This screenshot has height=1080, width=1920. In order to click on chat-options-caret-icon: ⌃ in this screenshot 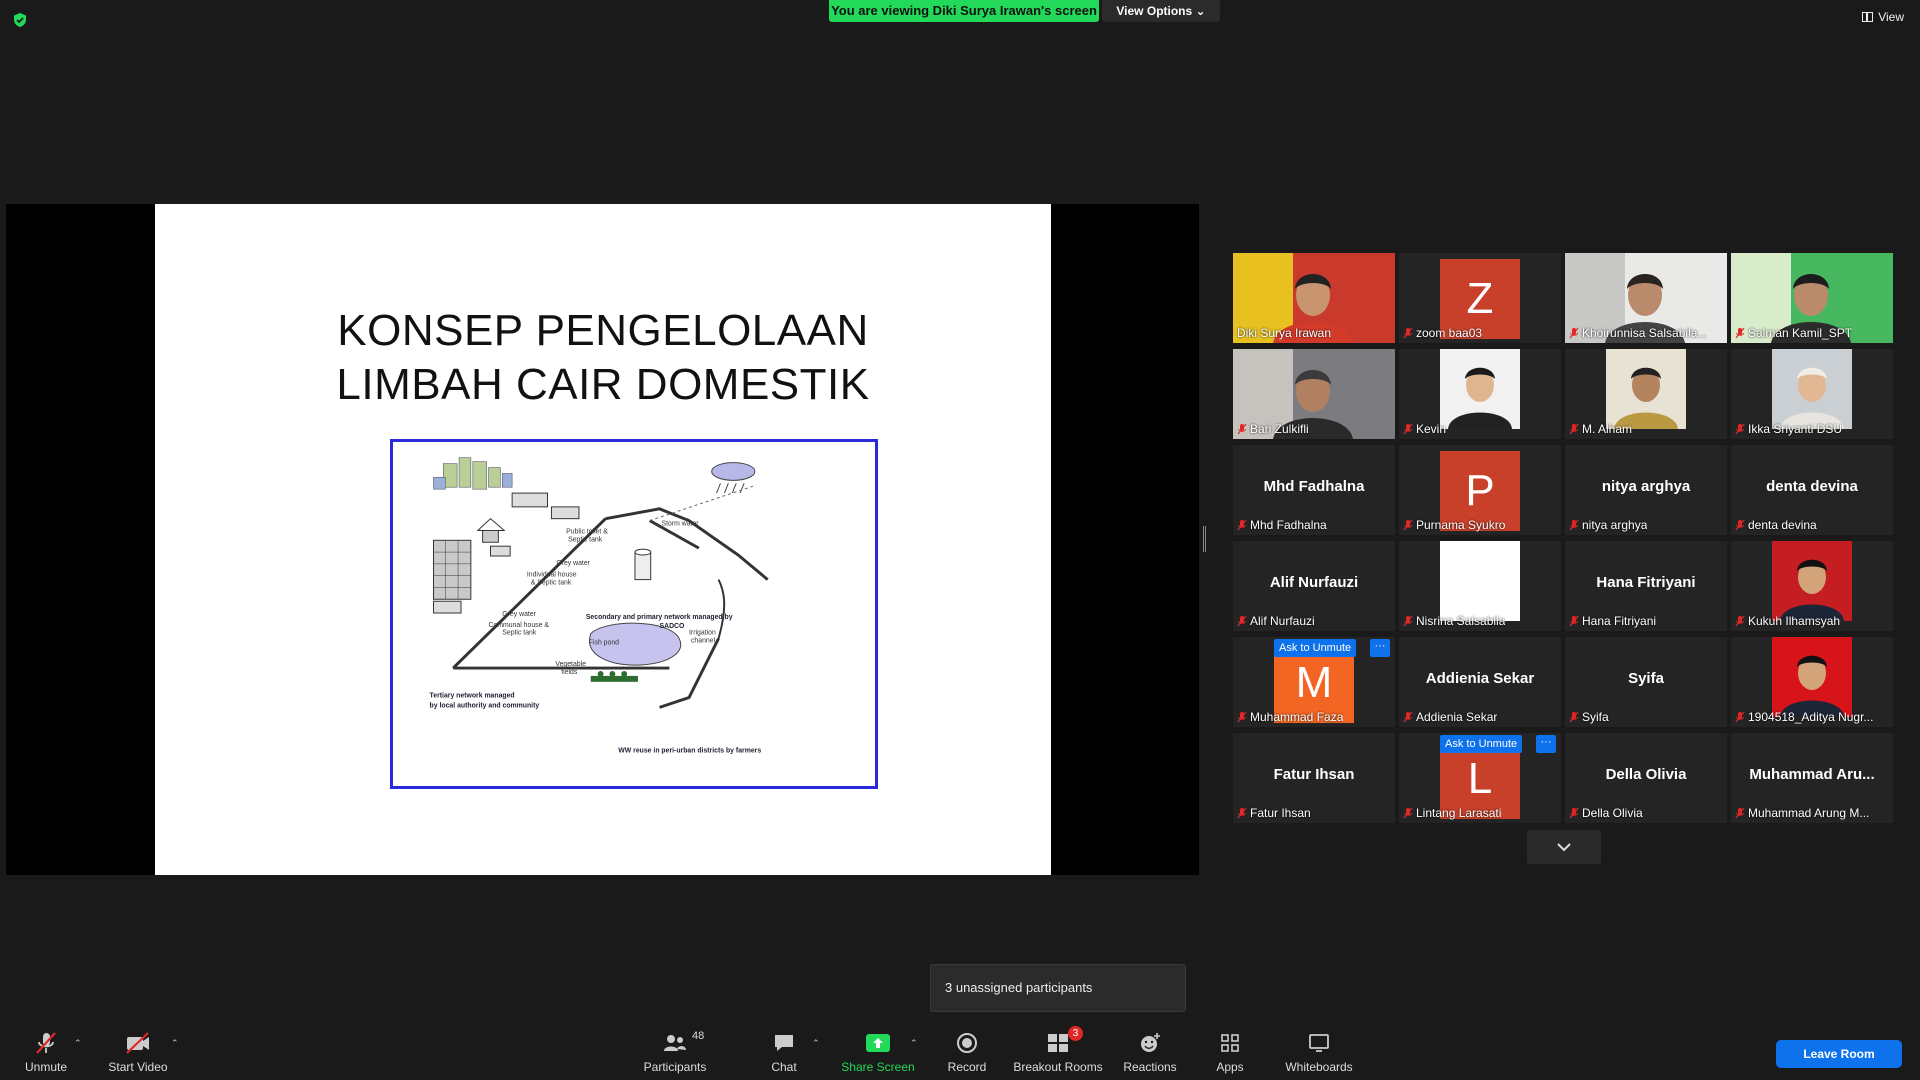, I will do `click(816, 1043)`.